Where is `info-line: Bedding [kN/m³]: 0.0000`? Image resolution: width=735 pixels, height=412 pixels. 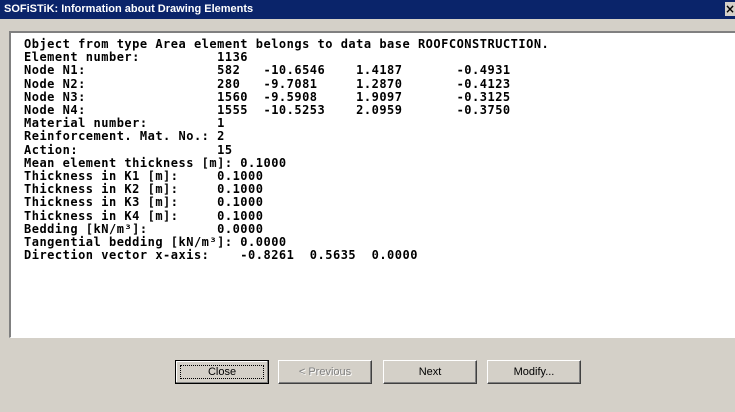 info-line: Bedding [kN/m³]: 0.0000 is located at coordinates (144, 228).